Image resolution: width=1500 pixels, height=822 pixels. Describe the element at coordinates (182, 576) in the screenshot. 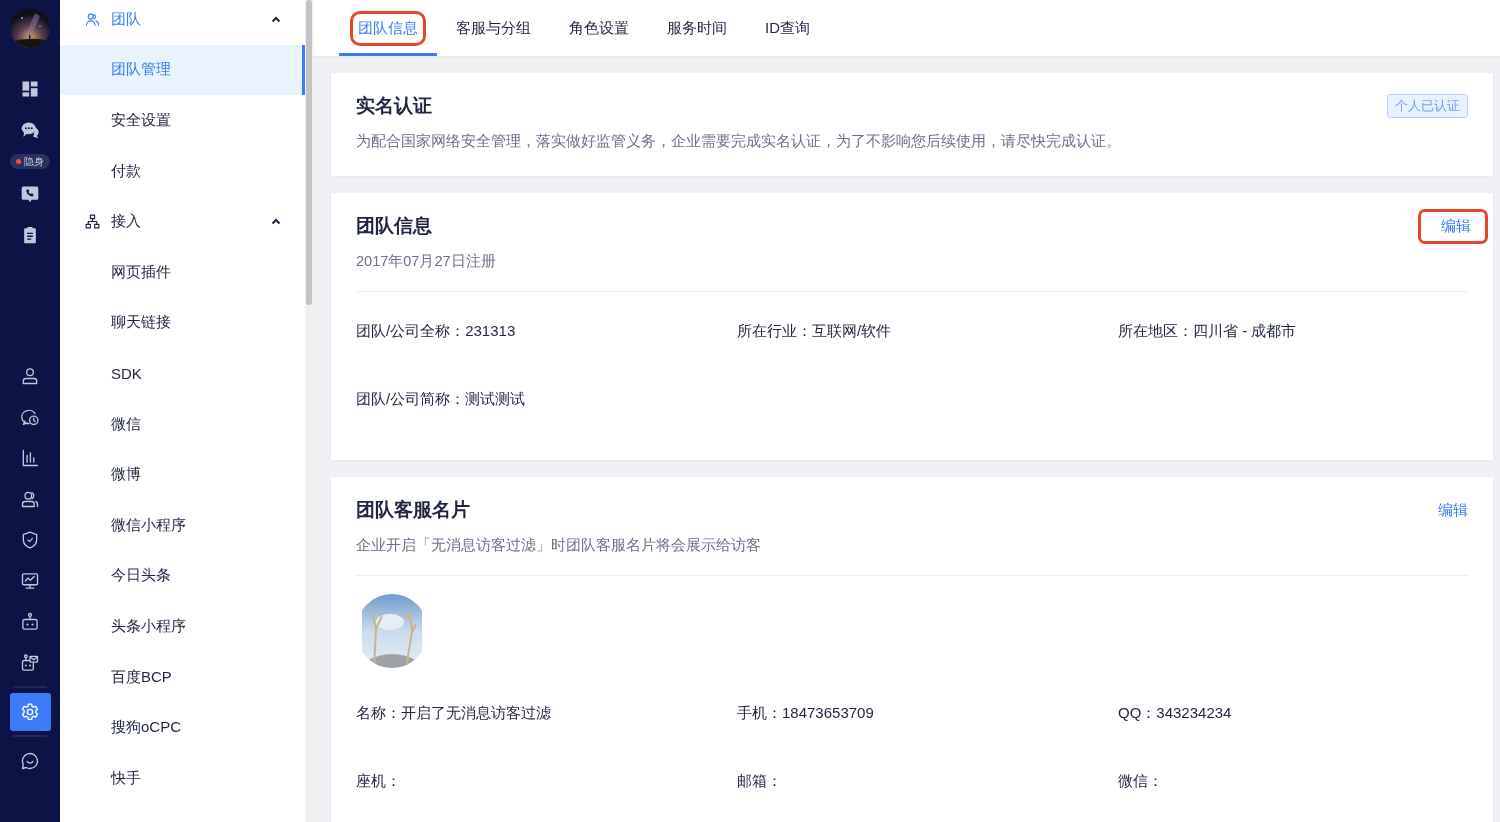

I see `menu-item: 今日头条` at that location.